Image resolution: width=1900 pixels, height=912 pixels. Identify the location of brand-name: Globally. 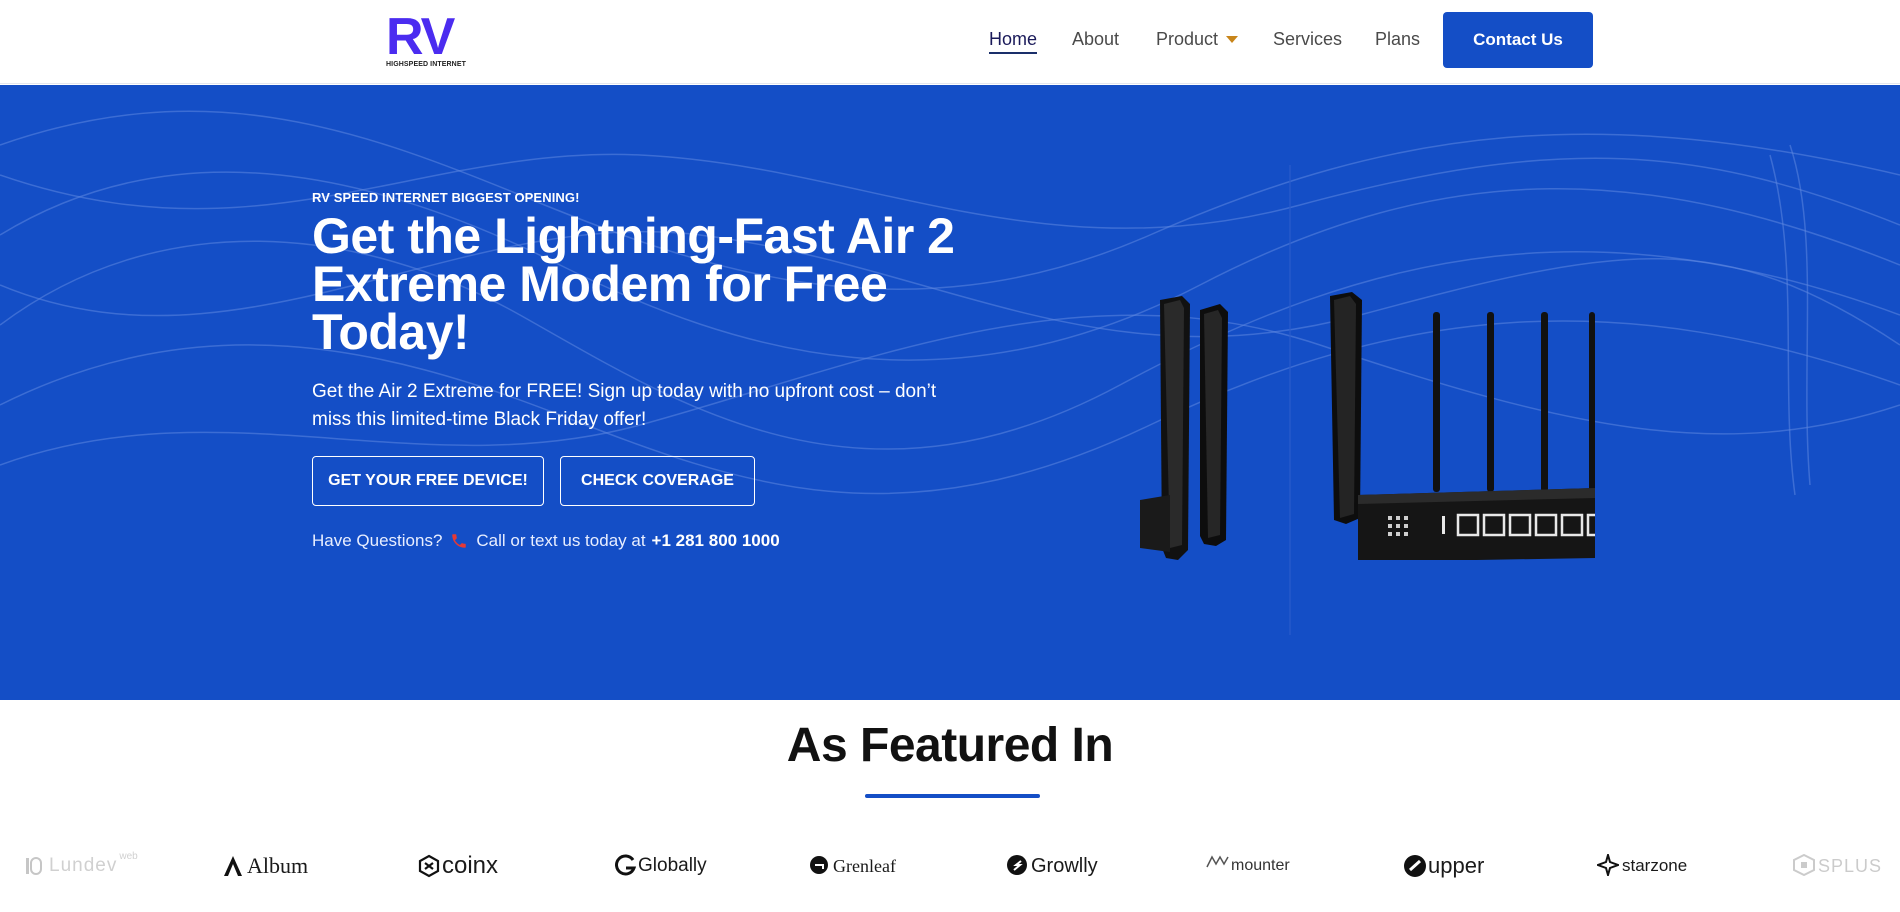
(672, 865).